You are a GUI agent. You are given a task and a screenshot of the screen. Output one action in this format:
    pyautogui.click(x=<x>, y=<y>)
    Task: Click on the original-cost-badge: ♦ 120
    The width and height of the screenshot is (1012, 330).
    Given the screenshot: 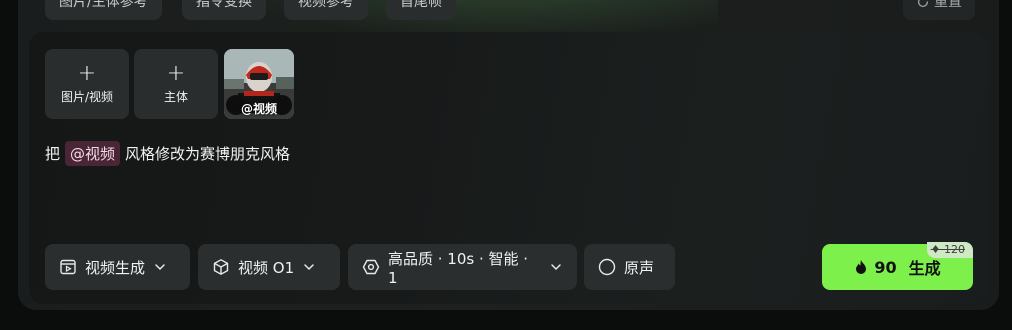 What is the action you would take?
    pyautogui.click(x=949, y=250)
    